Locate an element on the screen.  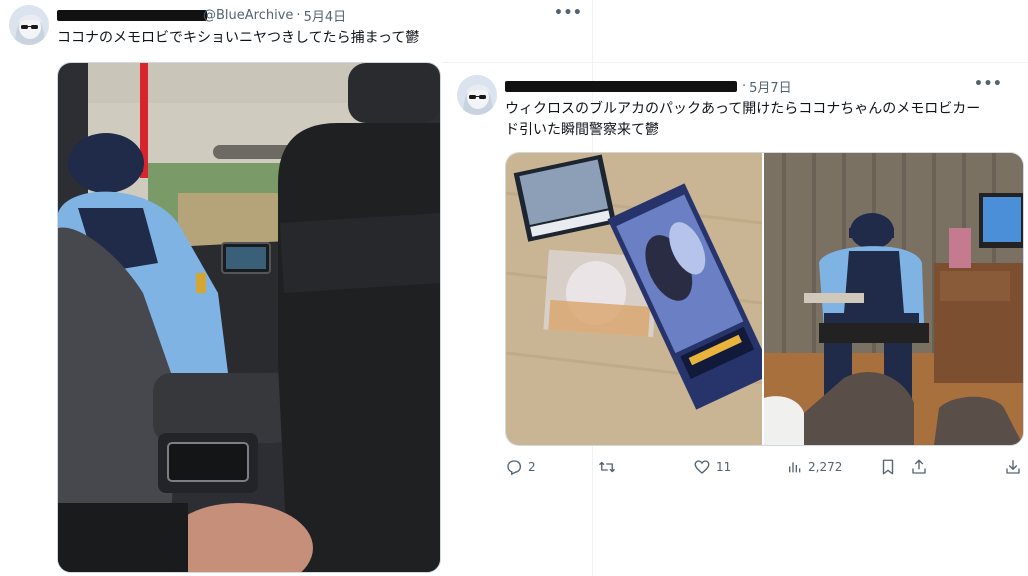
tweet-header: @BlueArchive · 5月4日 is located at coordinates (201, 15).